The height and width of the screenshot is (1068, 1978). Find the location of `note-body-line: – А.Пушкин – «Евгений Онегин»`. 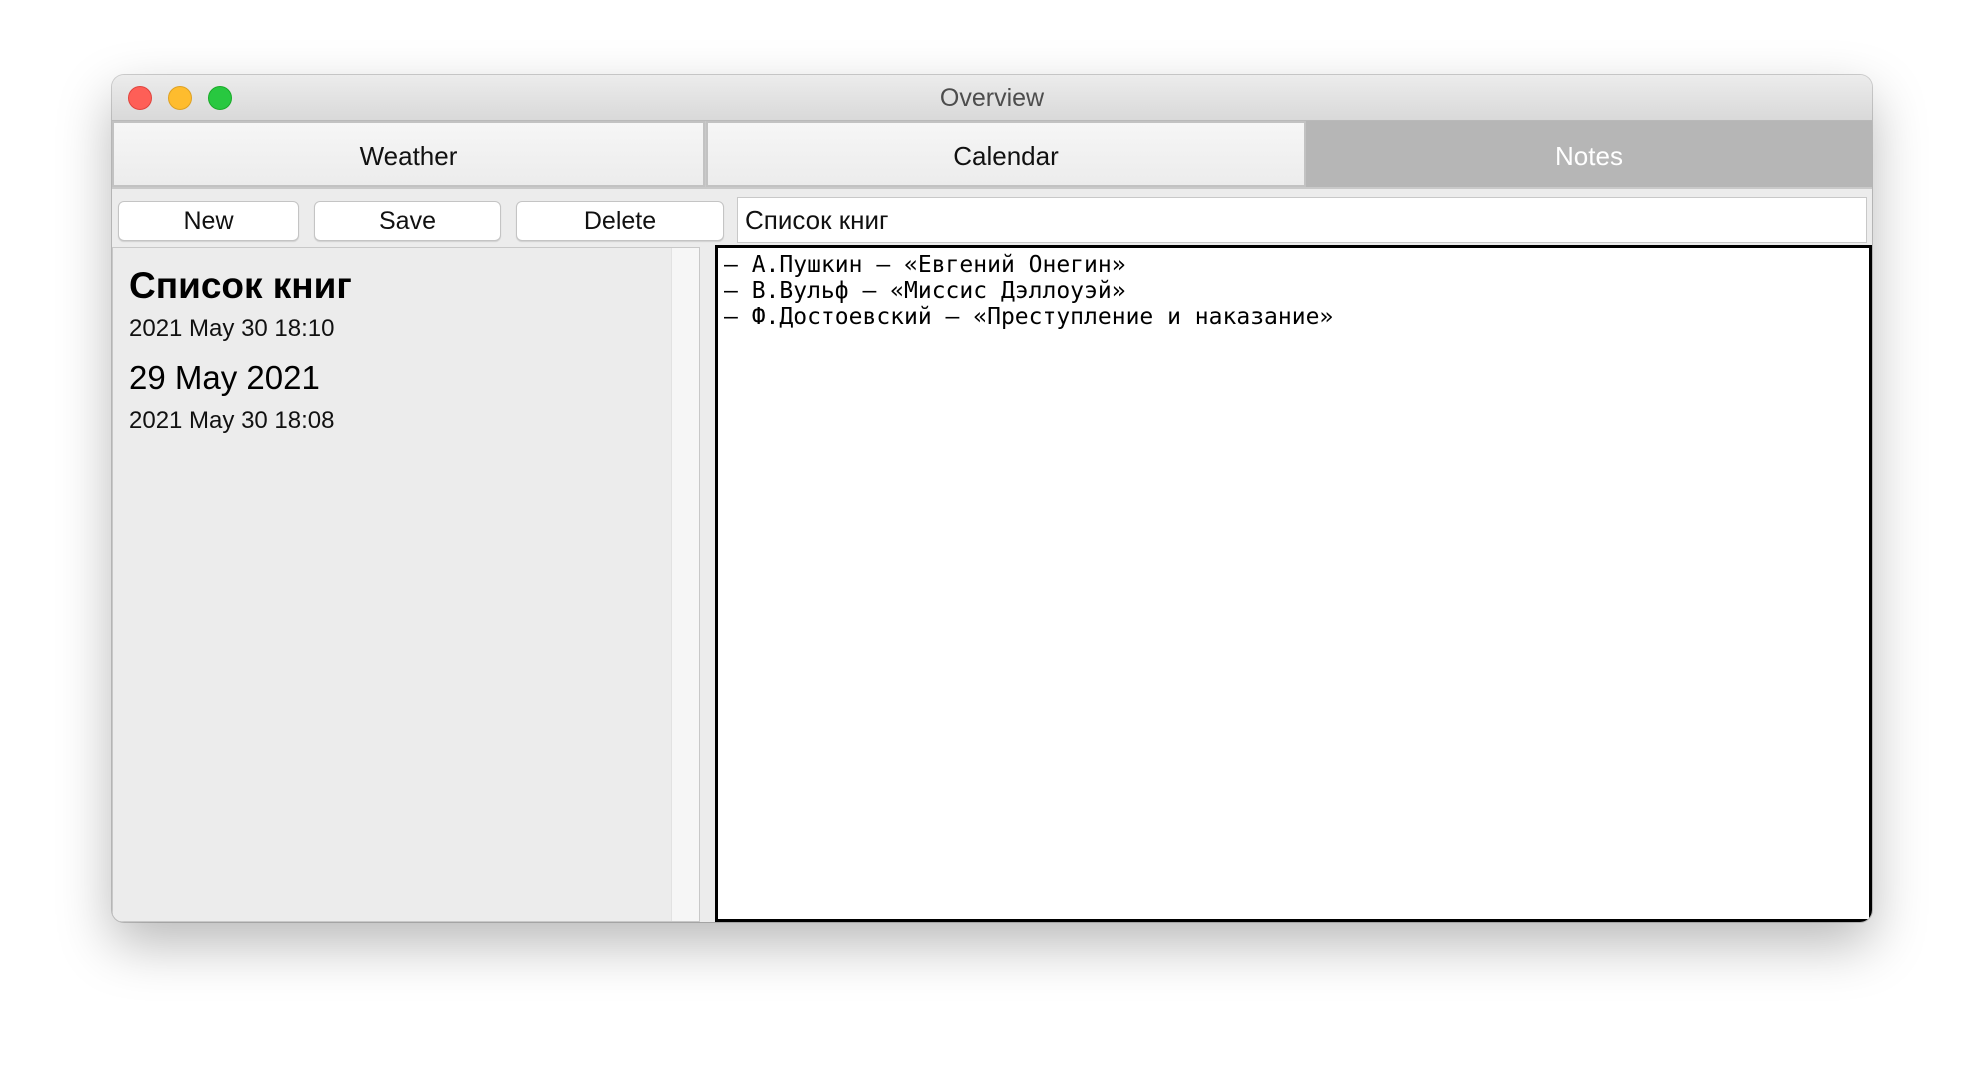

note-body-line: – А.Пушкин – «Евгений Онегин» is located at coordinates (925, 265).